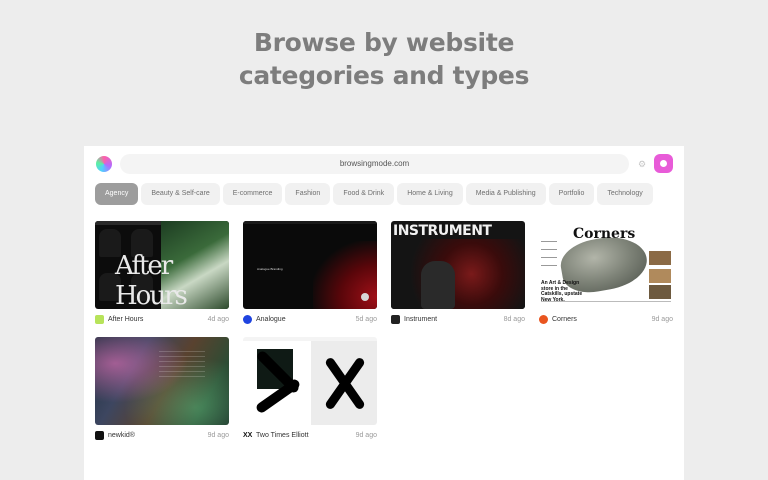  I want to click on play-icon, so click(365, 297).